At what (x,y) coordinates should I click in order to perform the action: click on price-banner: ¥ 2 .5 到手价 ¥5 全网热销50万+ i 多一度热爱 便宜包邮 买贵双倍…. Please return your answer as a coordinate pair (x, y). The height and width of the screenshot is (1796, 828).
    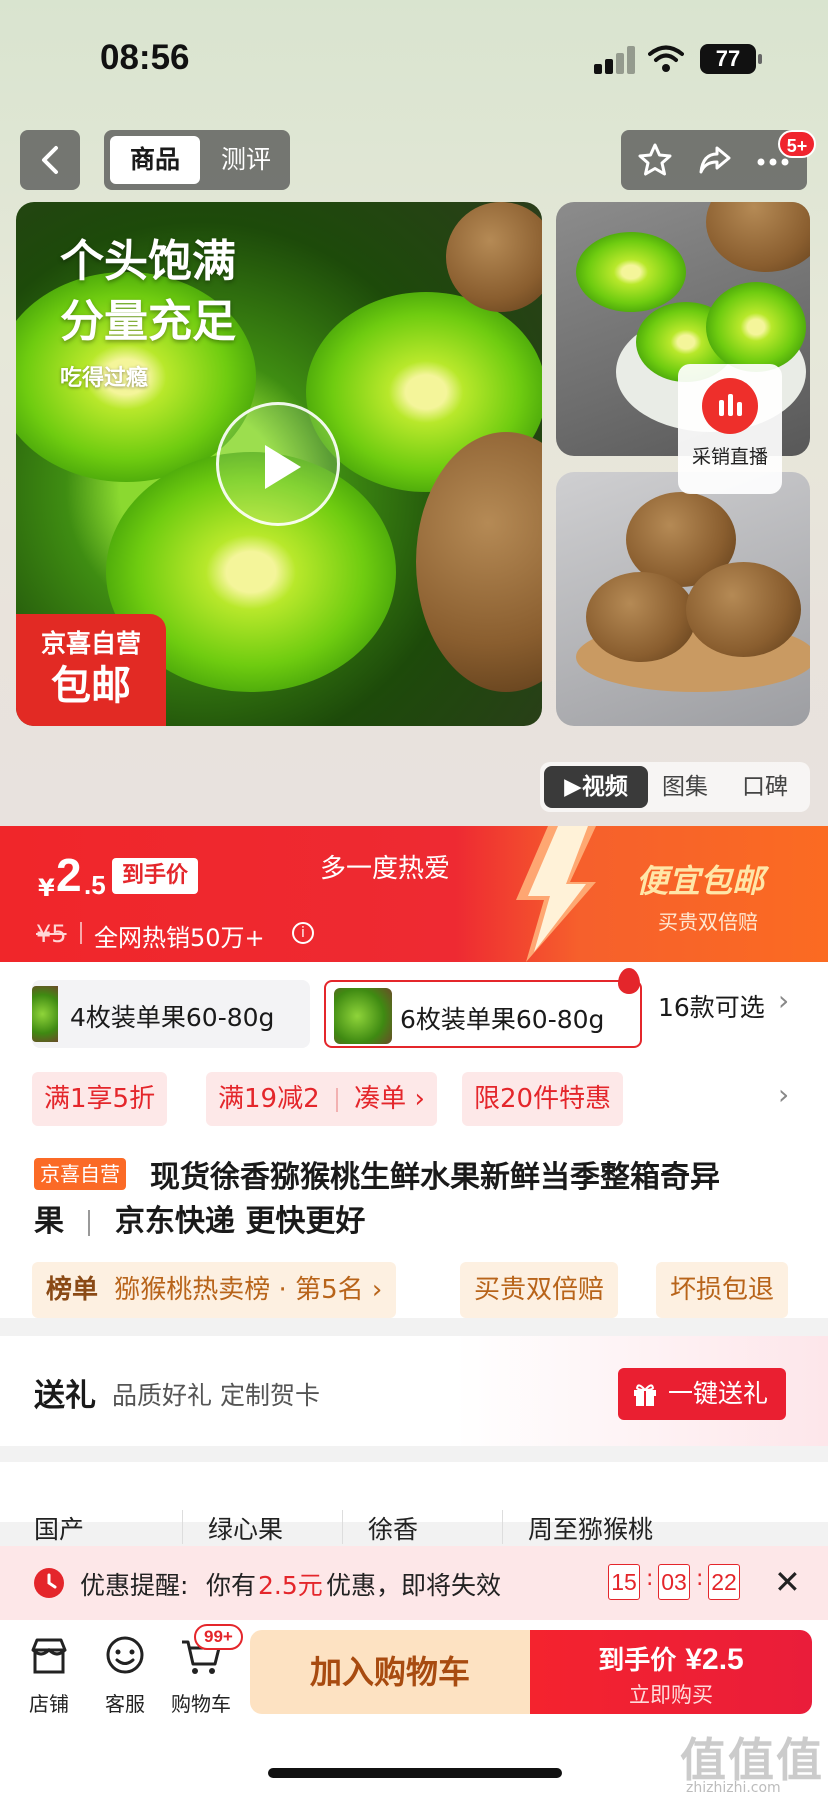
    Looking at the image, I should click on (414, 894).